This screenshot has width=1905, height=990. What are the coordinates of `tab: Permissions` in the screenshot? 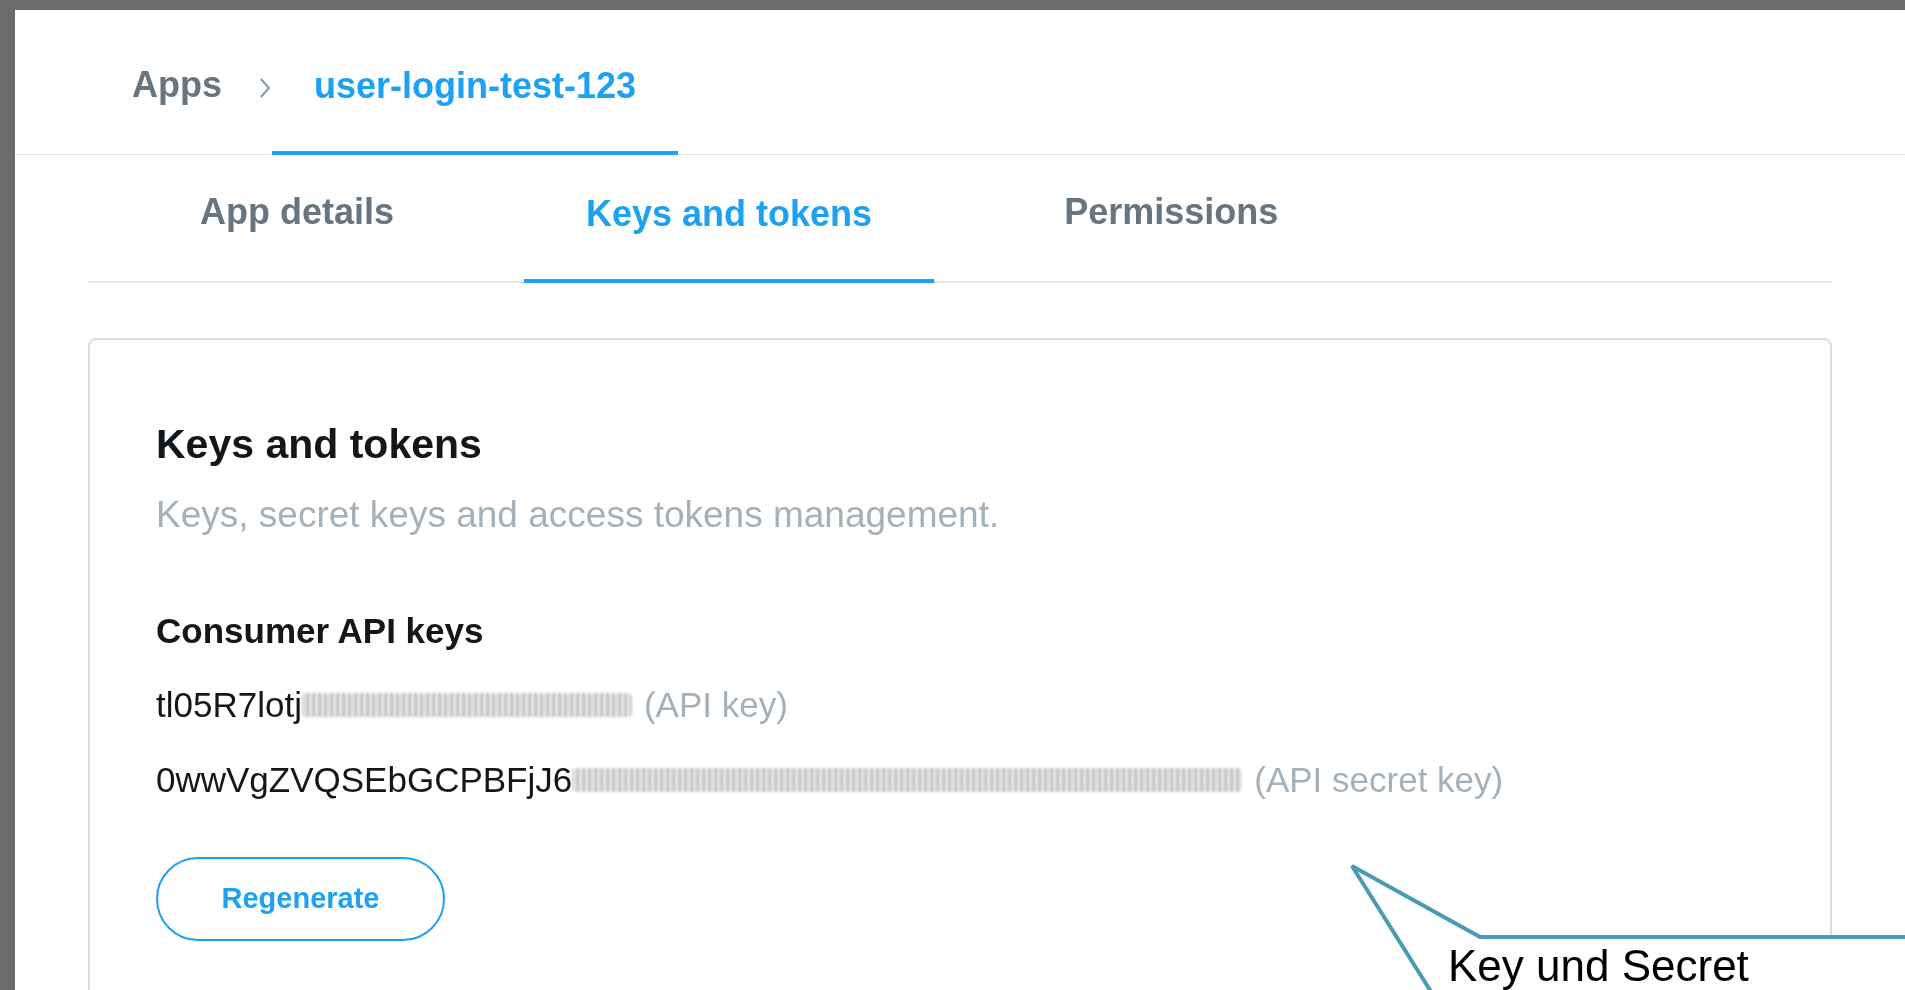 It's located at (1171, 233).